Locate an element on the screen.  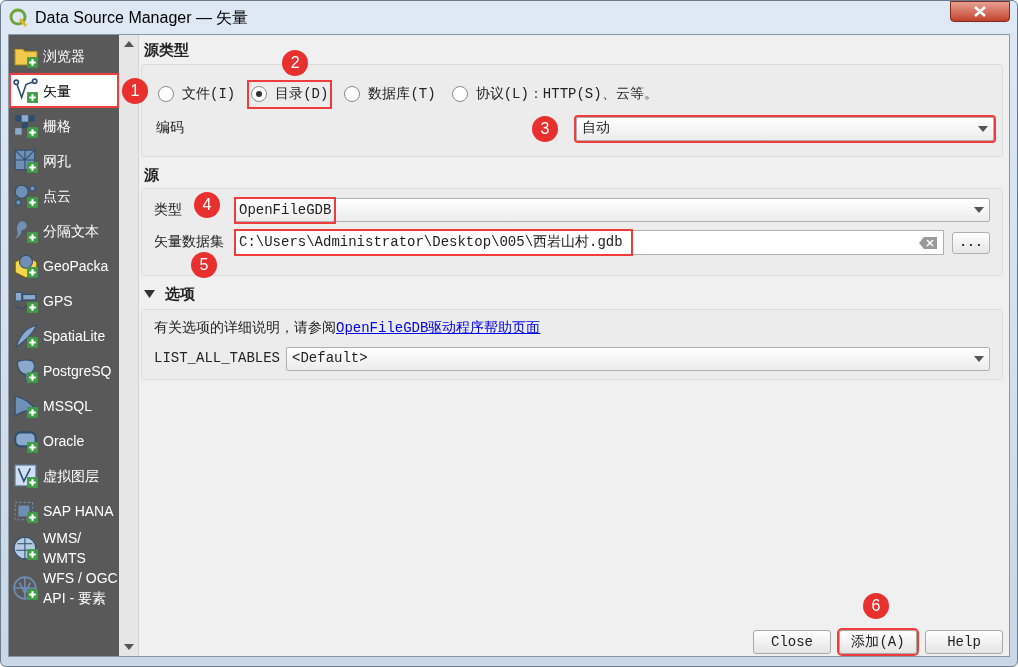
dialog-button: 添加(A) is located at coordinates (878, 642).